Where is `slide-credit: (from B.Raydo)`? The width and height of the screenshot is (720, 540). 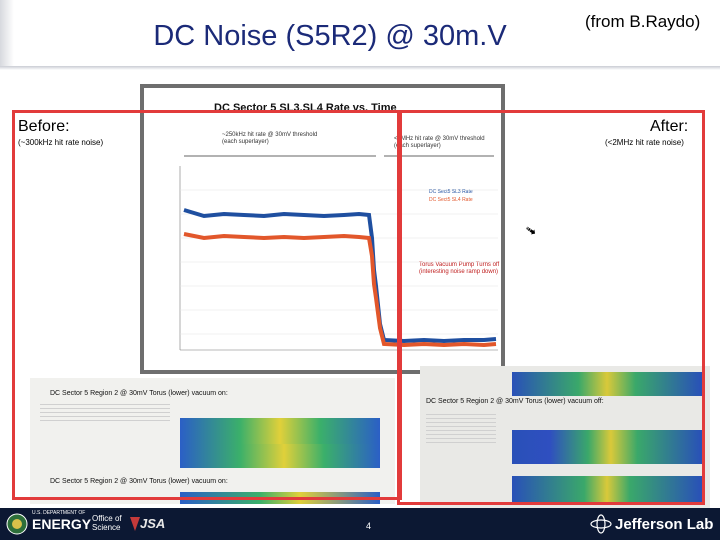 slide-credit: (from B.Raydo) is located at coordinates (643, 21).